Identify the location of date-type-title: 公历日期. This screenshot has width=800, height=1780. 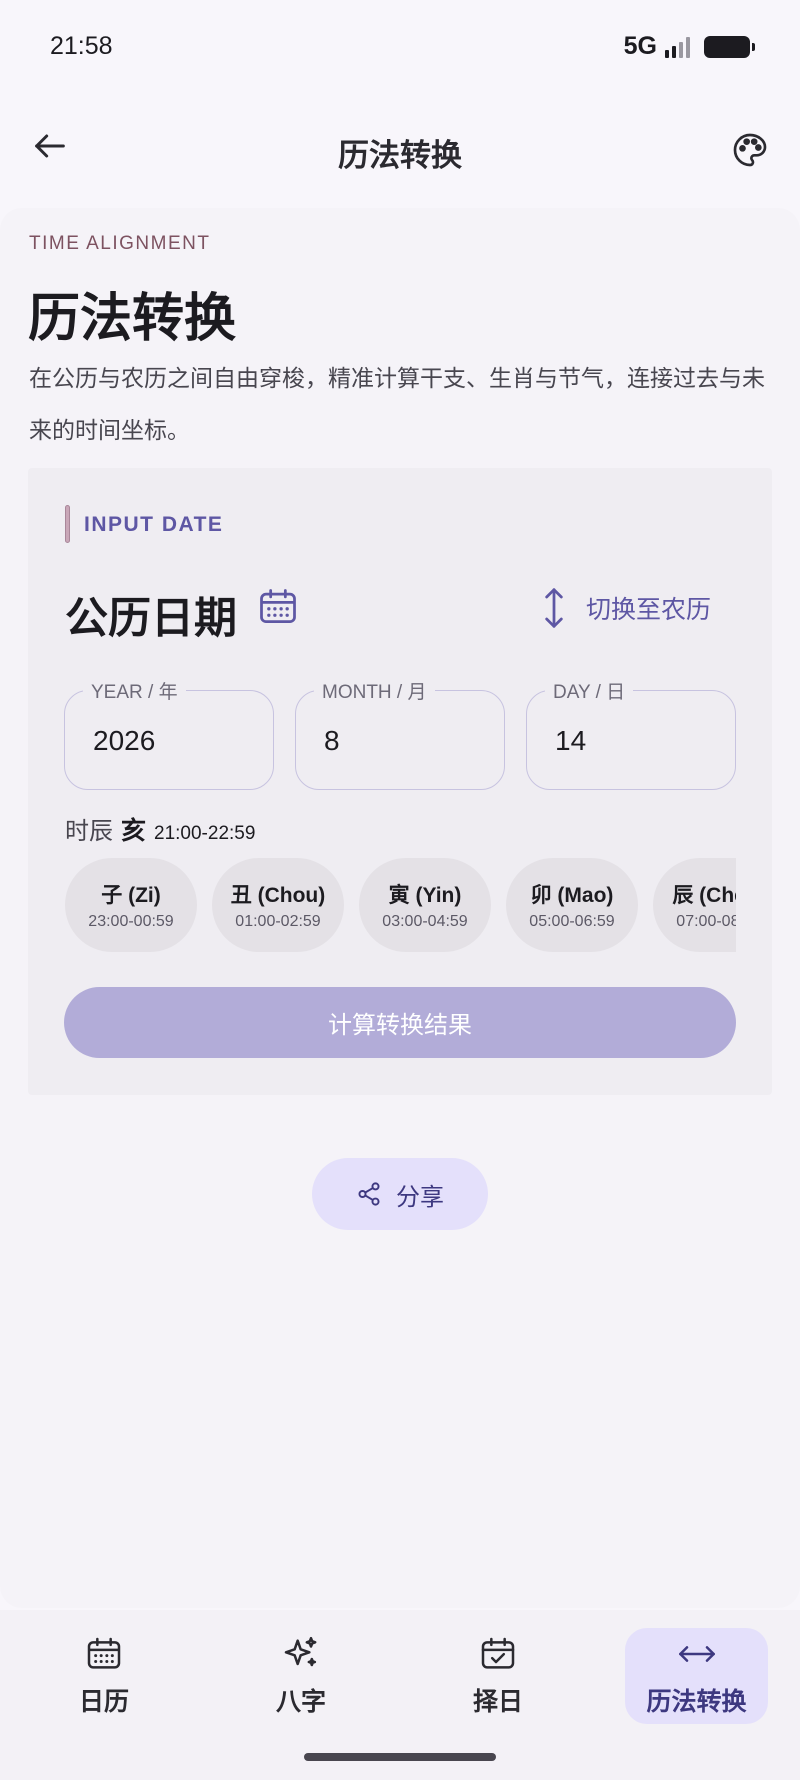
(151, 619).